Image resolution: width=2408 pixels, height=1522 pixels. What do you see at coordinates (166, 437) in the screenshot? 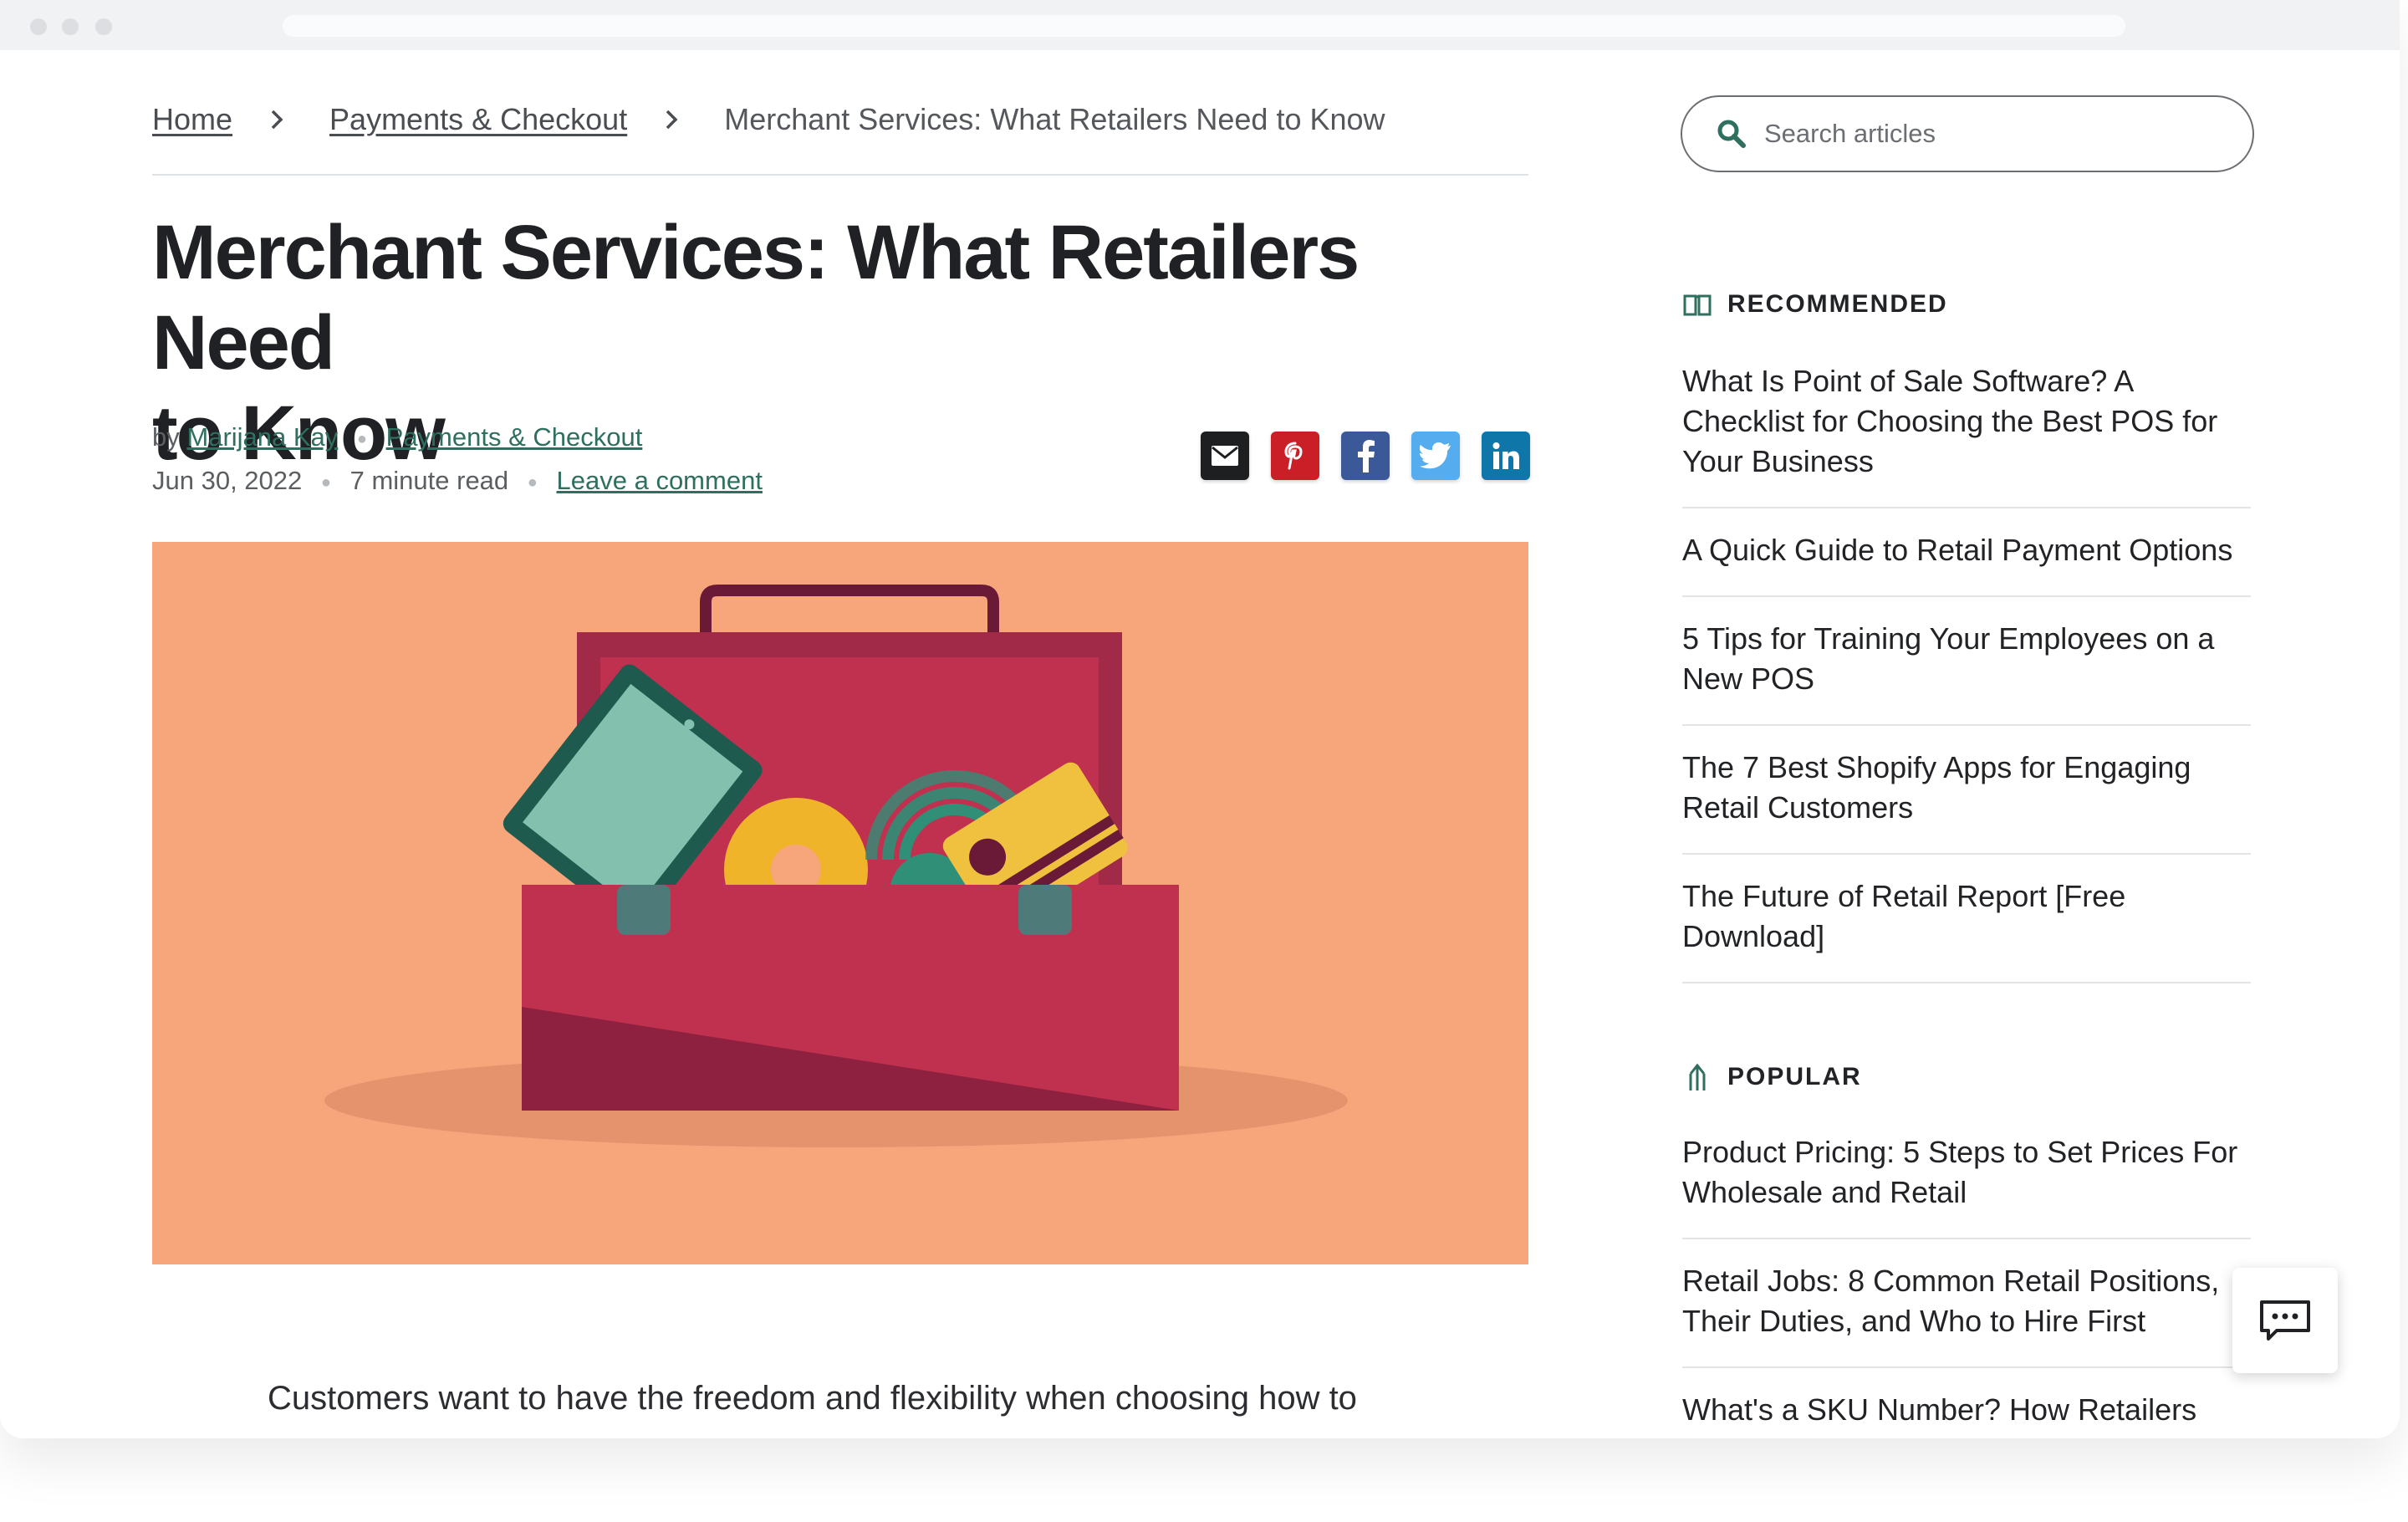
I see `byline-prefix: by` at bounding box center [166, 437].